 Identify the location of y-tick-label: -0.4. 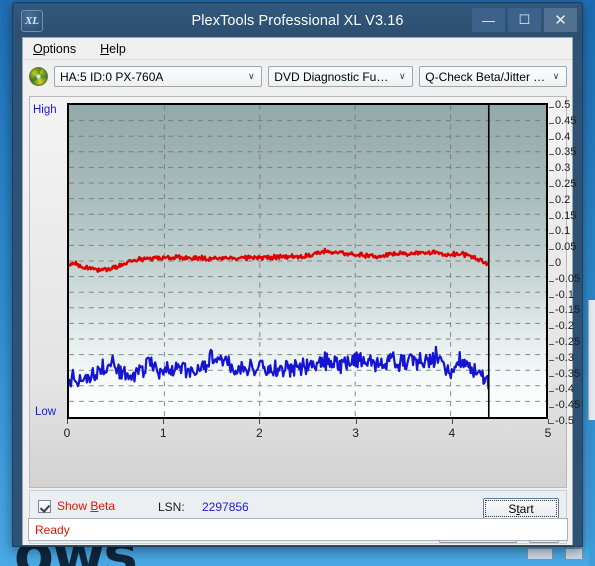
(564, 389).